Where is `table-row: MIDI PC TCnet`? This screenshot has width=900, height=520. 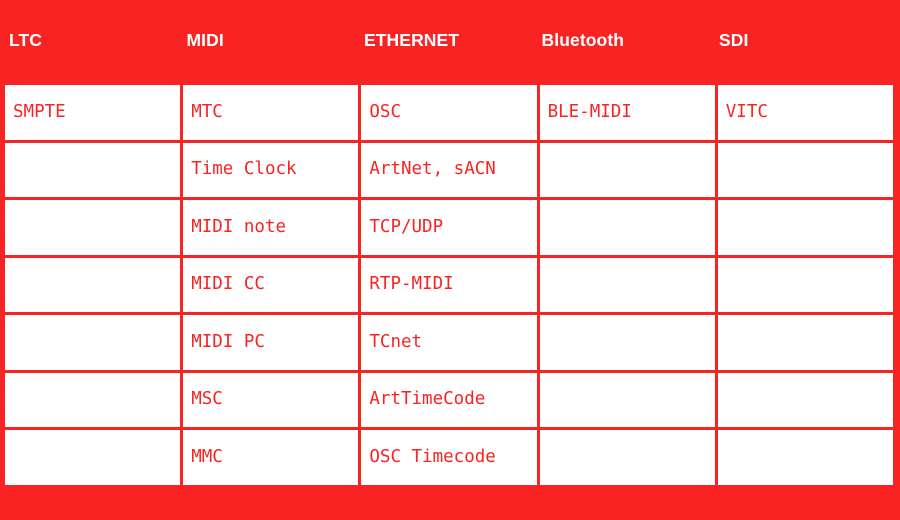
table-row: MIDI PC TCnet is located at coordinates (449, 342).